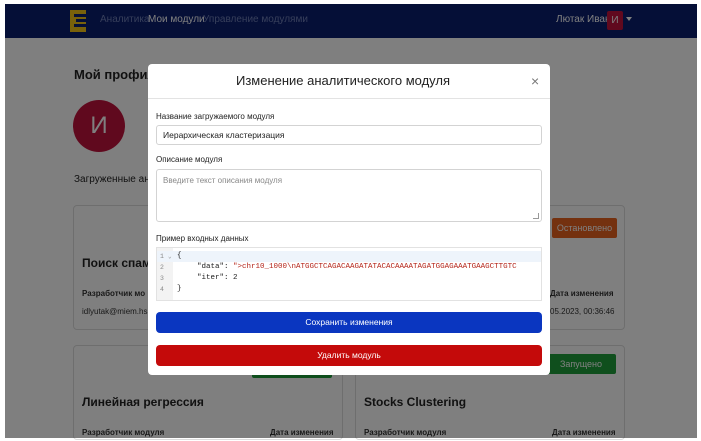  What do you see at coordinates (535, 81) in the screenshot?
I see `close-icon: ×` at bounding box center [535, 81].